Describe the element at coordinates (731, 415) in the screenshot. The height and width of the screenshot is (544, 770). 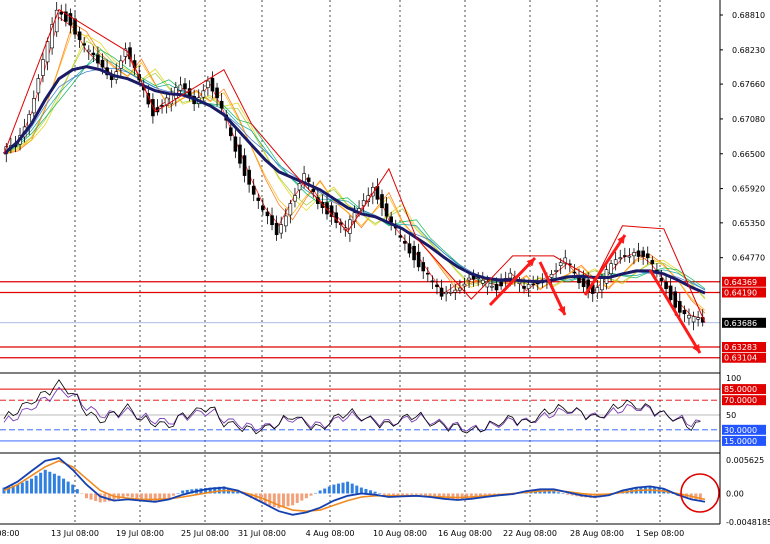
I see `oscillator-tick-label: 50` at that location.